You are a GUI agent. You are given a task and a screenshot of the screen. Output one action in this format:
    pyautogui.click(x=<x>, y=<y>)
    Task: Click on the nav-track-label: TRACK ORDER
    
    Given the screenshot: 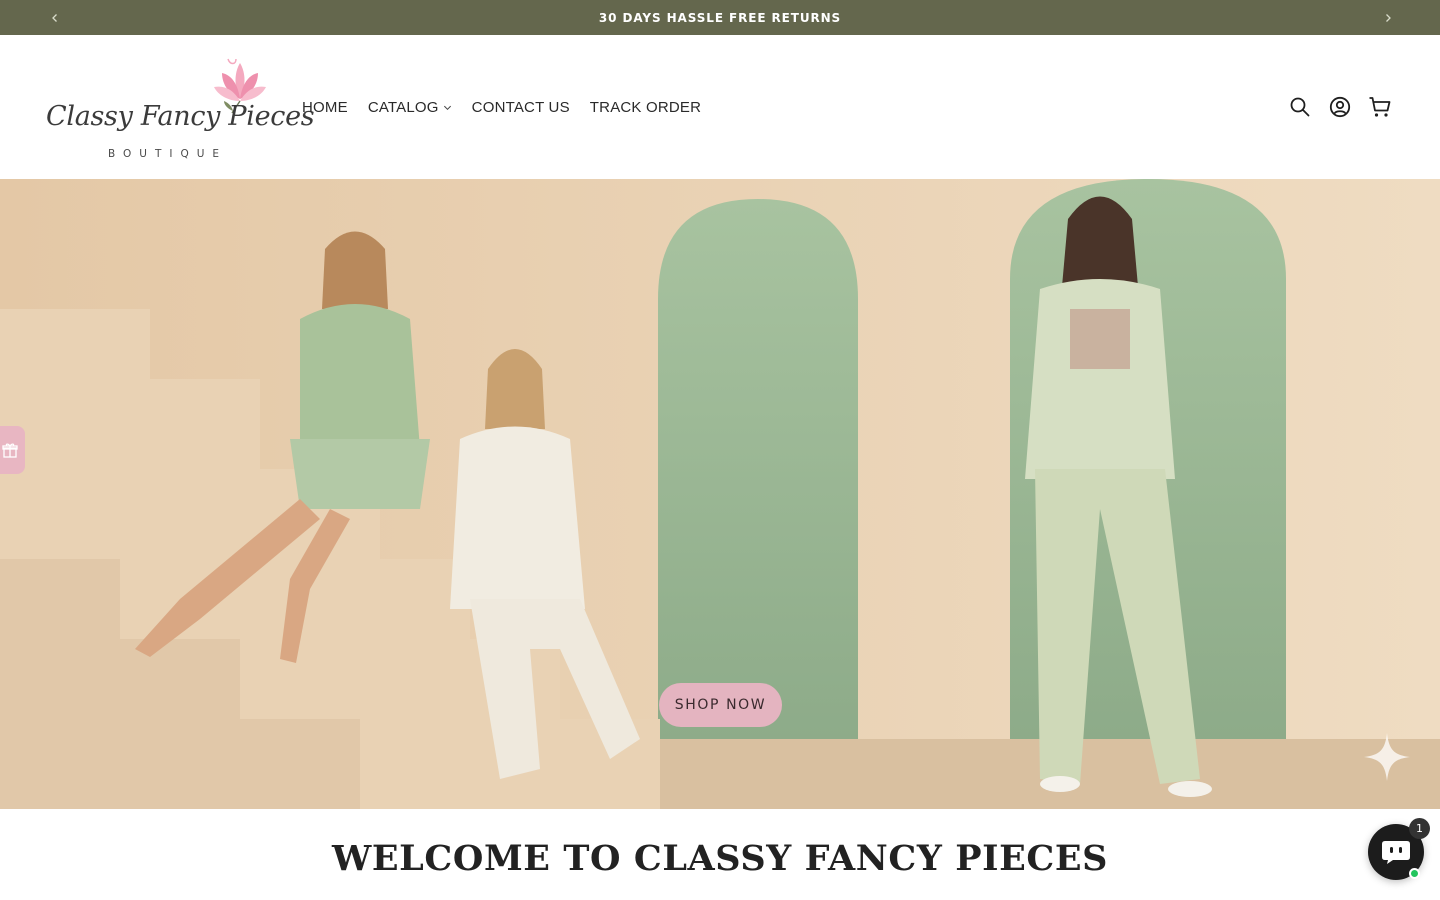 What is the action you would take?
    pyautogui.click(x=645, y=107)
    